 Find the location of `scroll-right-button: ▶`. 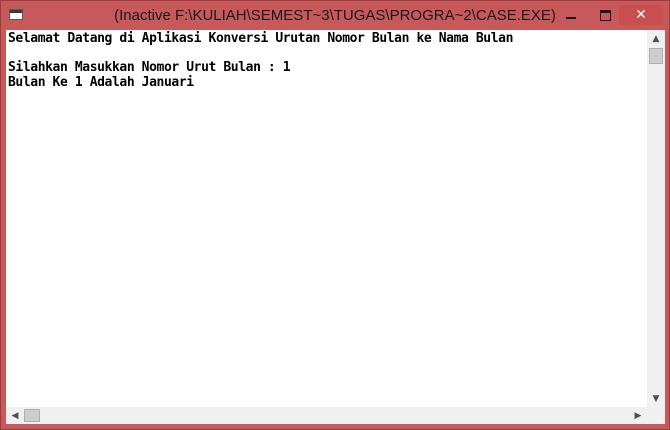

scroll-right-button: ▶ is located at coordinates (638, 415).